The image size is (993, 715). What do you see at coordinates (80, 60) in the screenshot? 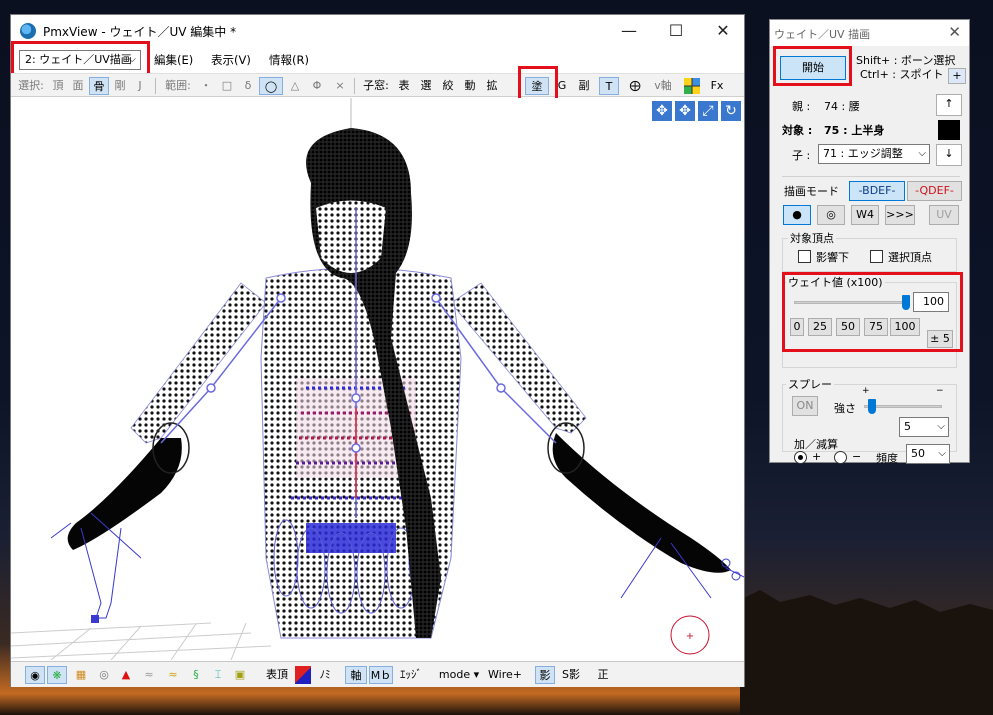
I see `edit-mode-select: 2: ウェイト／UV描画 ⌵` at bounding box center [80, 60].